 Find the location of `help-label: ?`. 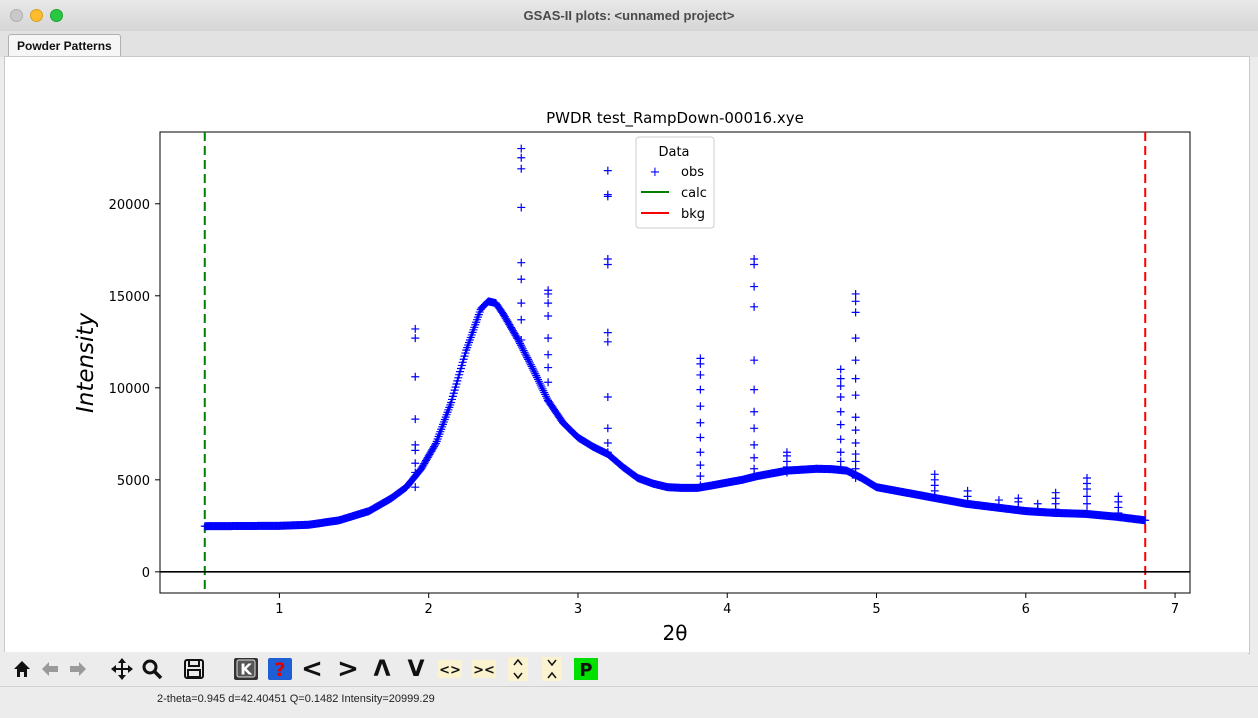

help-label: ? is located at coordinates (279, 670).